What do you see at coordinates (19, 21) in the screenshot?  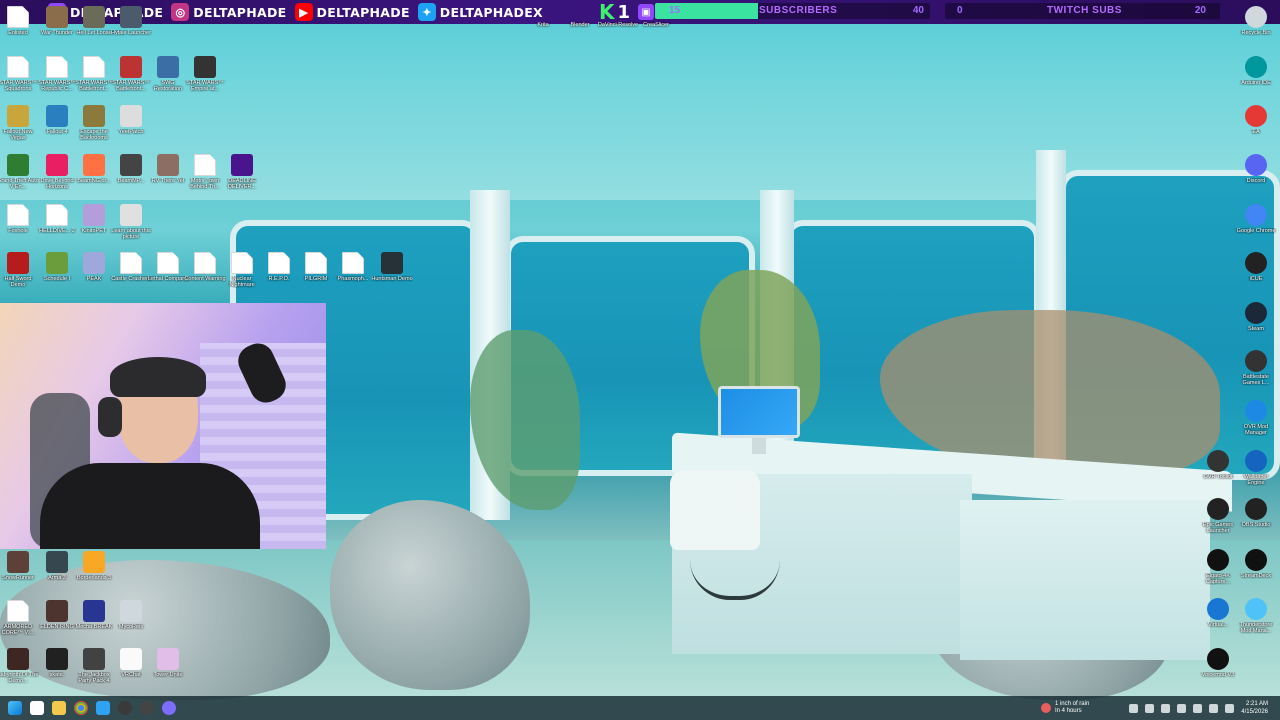 I see `desktop-icon: Enlisted` at bounding box center [19, 21].